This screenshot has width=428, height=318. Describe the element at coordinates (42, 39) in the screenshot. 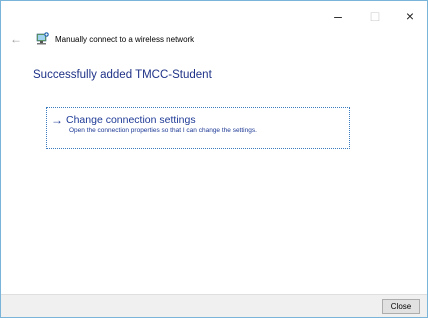

I see `wireless-network-icon` at that location.